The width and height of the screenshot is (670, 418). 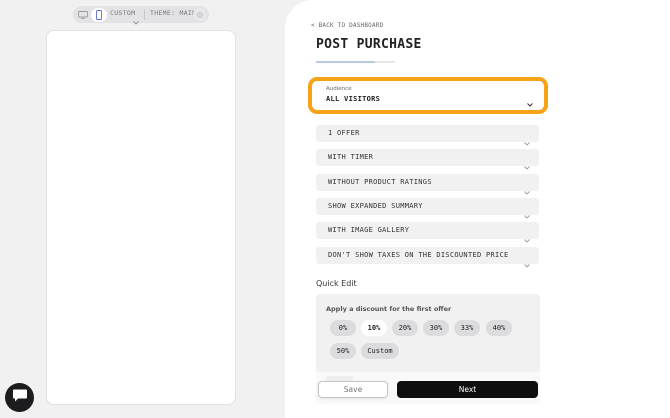 I want to click on back-to-dashboard-link: < BACK TO DASHBOARD, so click(x=347, y=25).